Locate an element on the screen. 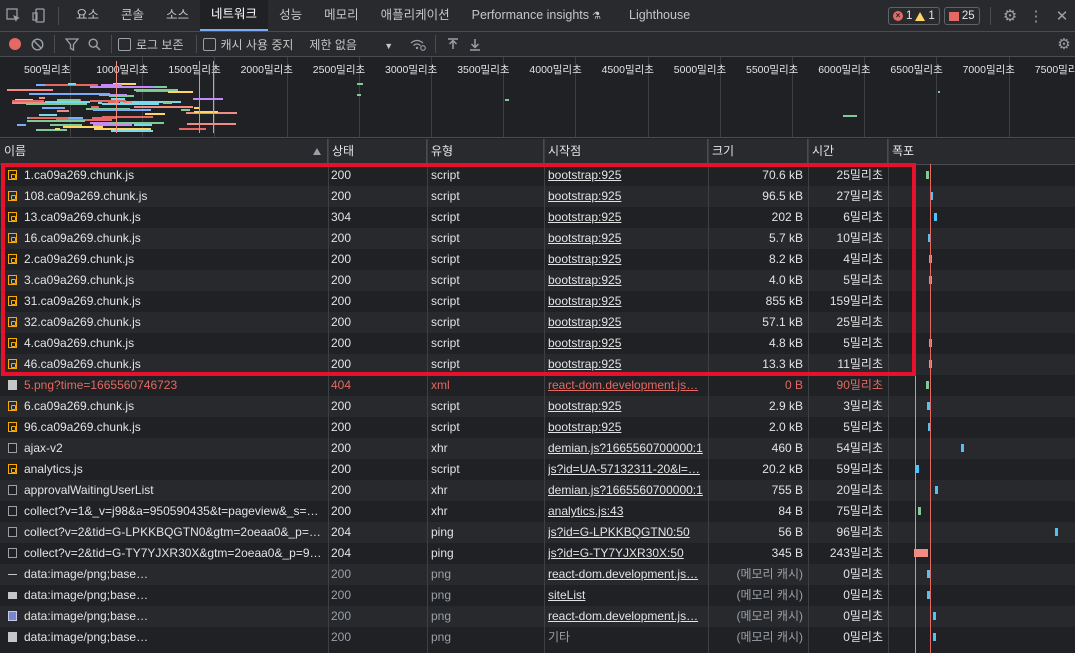 The image size is (1075, 653). disable-cache-checkbox: 캐시 사용 중지 is located at coordinates (247, 44).